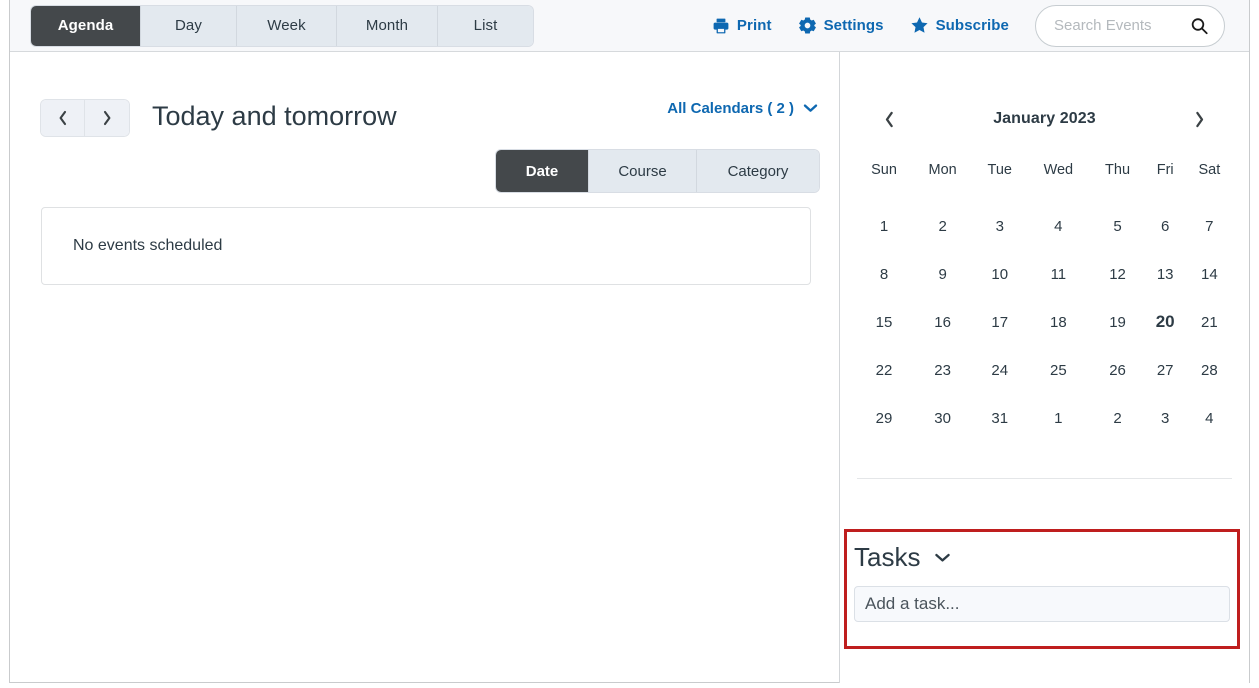  What do you see at coordinates (999, 370) in the screenshot?
I see `mini-calendar-day: 24` at bounding box center [999, 370].